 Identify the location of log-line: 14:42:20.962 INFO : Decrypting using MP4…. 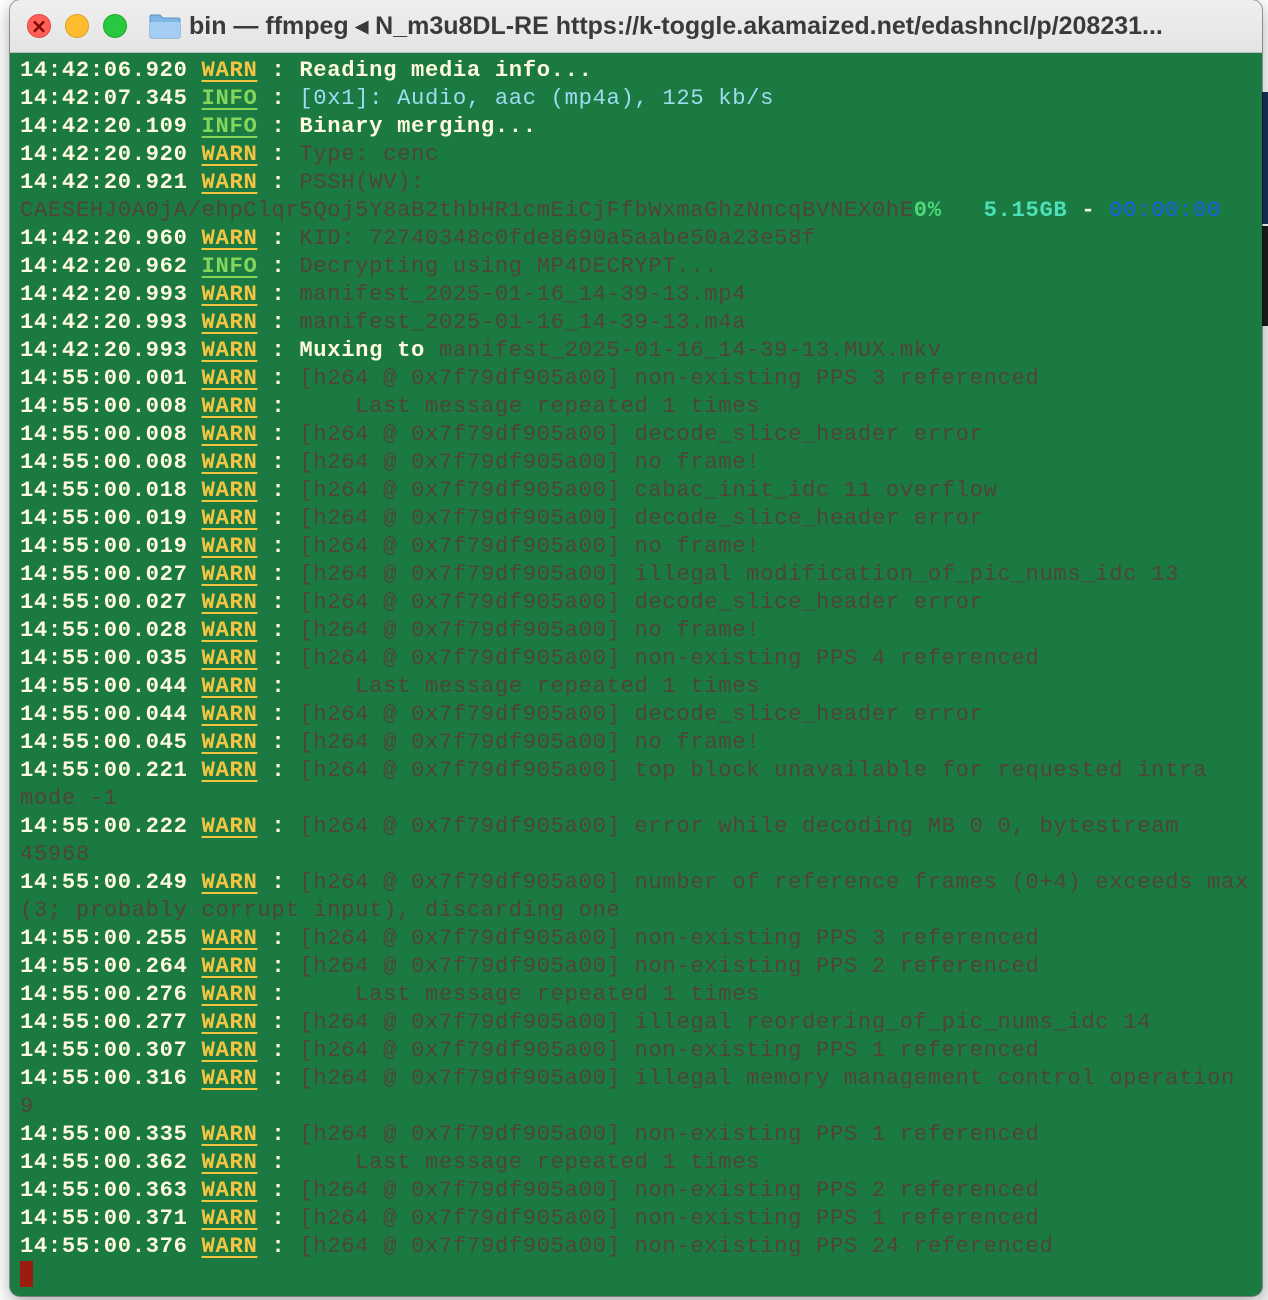
(641, 267).